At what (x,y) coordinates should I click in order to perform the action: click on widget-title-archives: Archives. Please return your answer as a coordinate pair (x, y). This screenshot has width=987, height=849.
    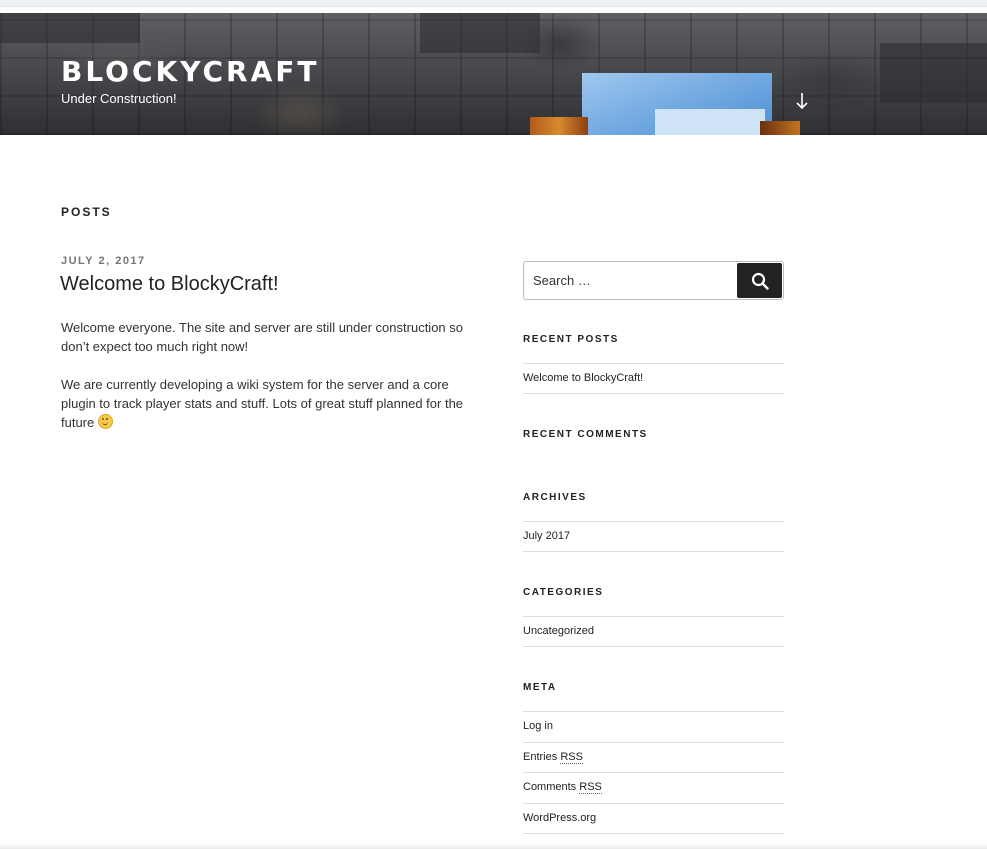
    Looking at the image, I should click on (555, 497).